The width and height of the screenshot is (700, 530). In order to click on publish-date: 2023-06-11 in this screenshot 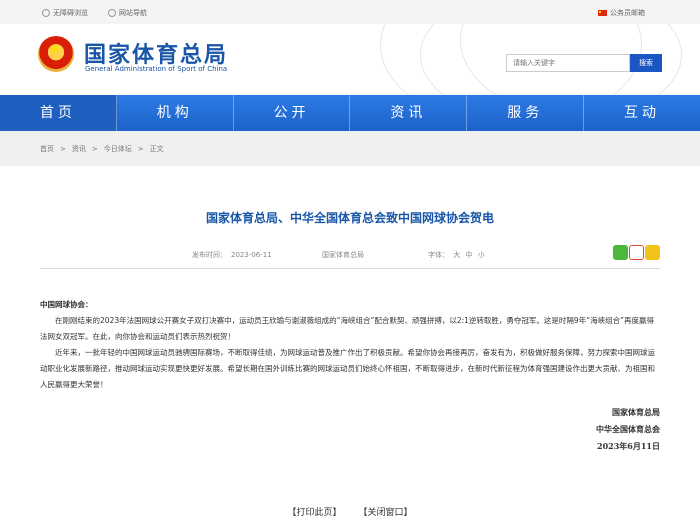, I will do `click(251, 255)`.